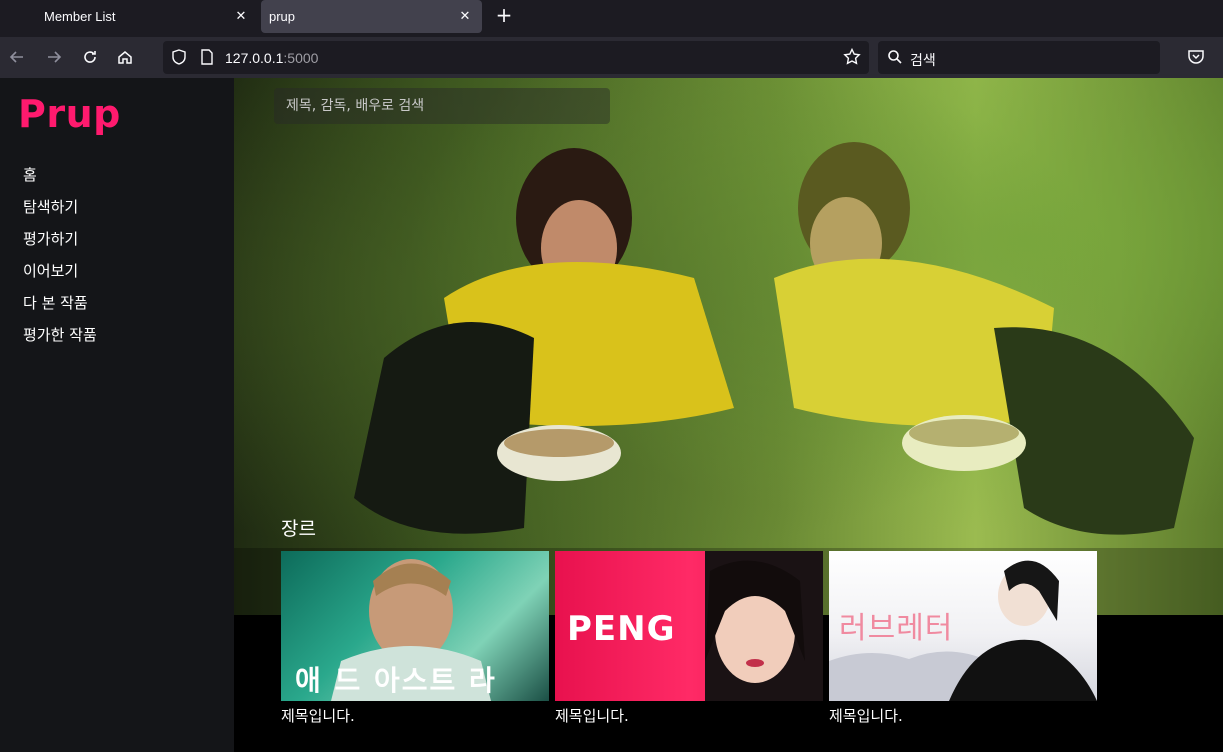 This screenshot has height=752, width=1223. I want to click on browser-search-bar: 검색, so click(1019, 57).